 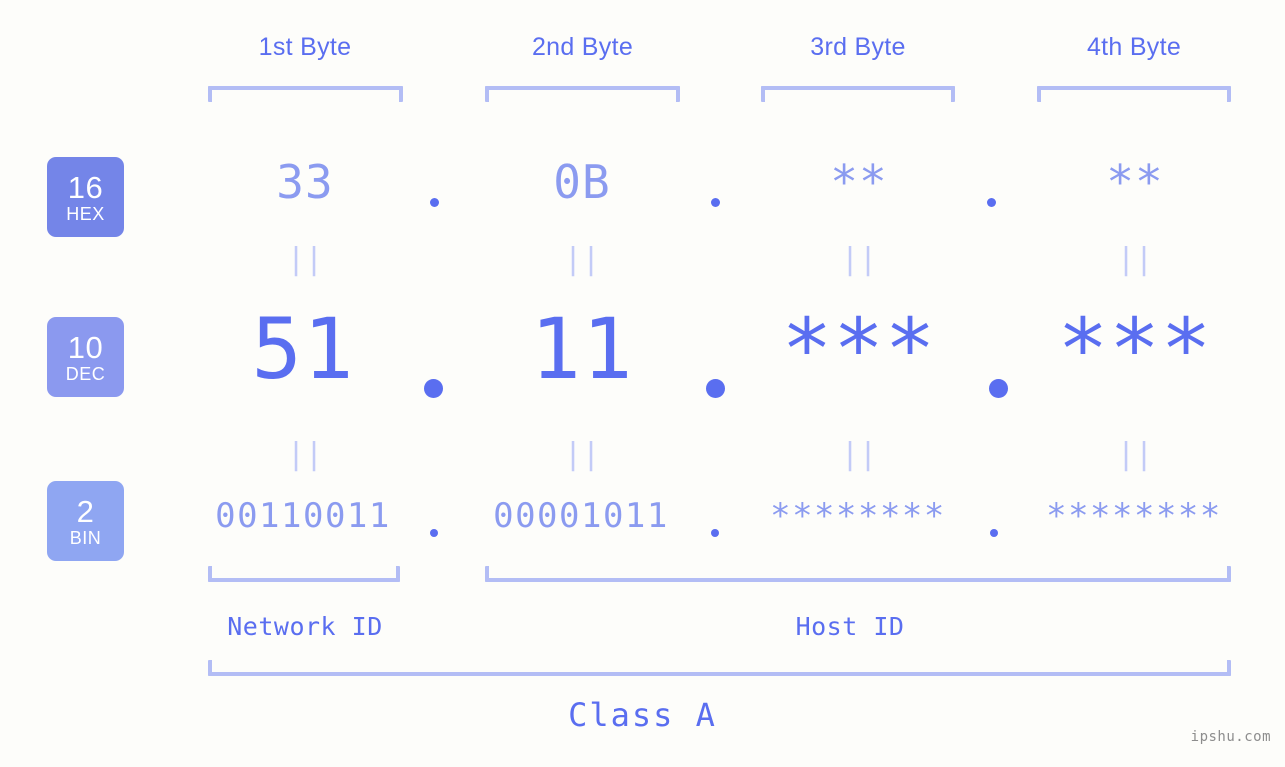 What do you see at coordinates (582, 259) in the screenshot?
I see `equality-connector-1-2: ||` at bounding box center [582, 259].